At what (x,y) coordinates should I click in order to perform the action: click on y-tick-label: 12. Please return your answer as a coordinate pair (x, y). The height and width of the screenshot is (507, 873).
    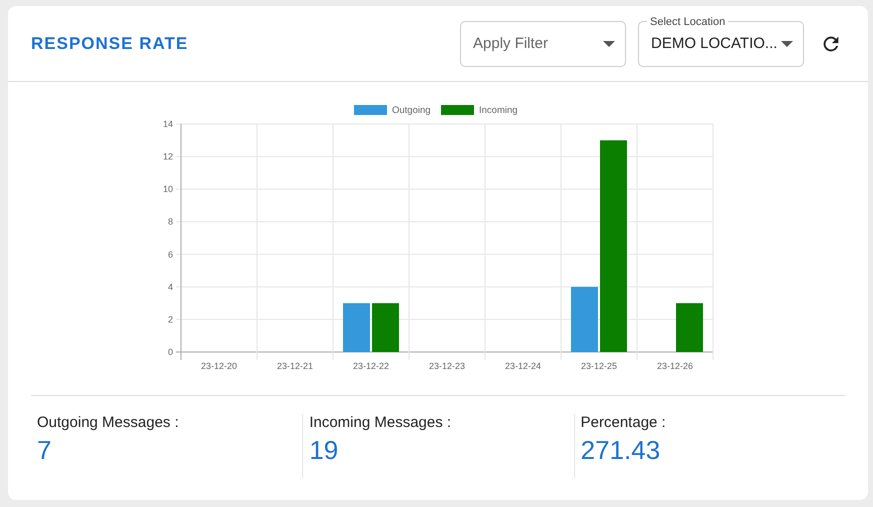
    Looking at the image, I should click on (167, 157).